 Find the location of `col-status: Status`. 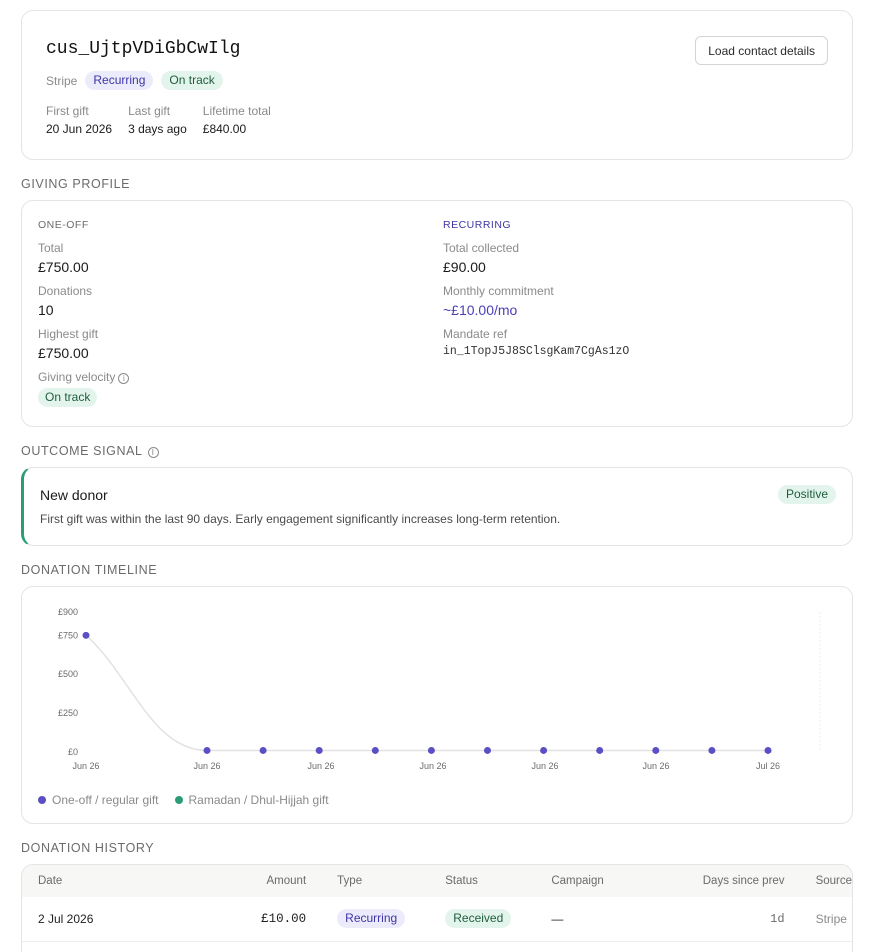

col-status: Status is located at coordinates (498, 881).